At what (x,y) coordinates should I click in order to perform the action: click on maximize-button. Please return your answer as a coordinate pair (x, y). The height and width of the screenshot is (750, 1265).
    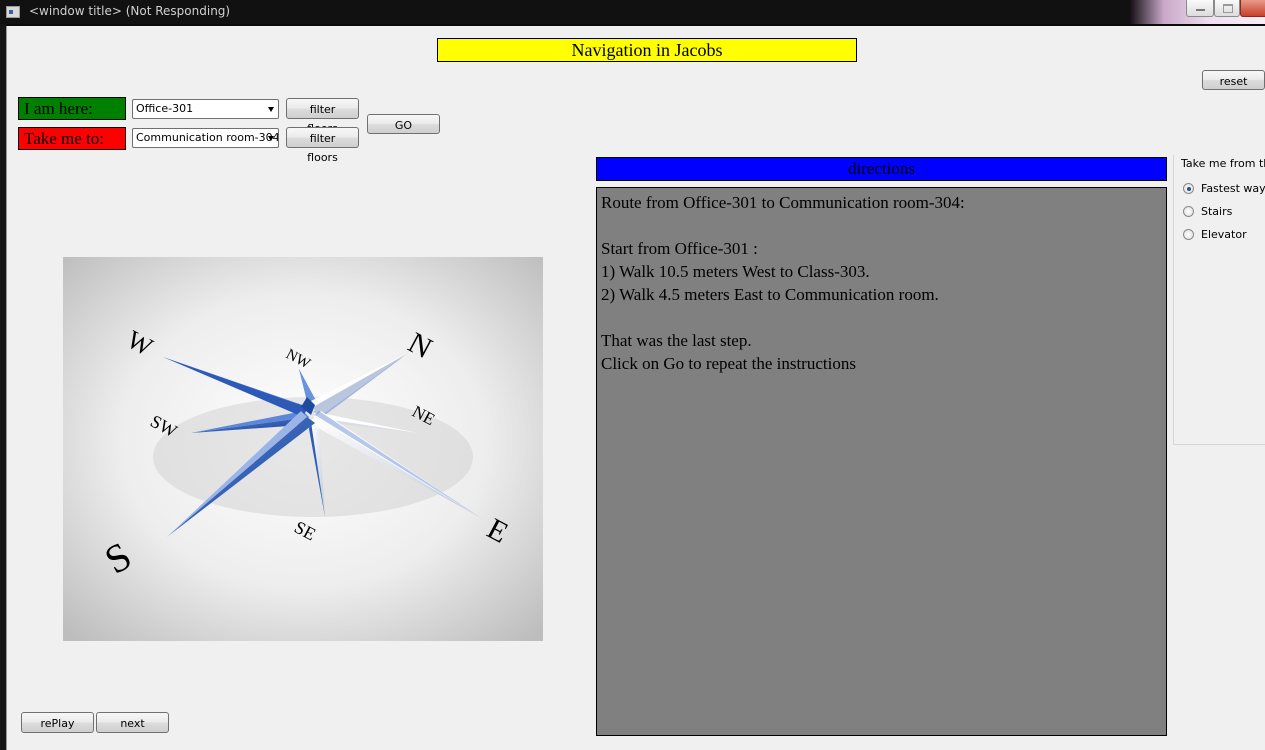
    Looking at the image, I should click on (1227, 8).